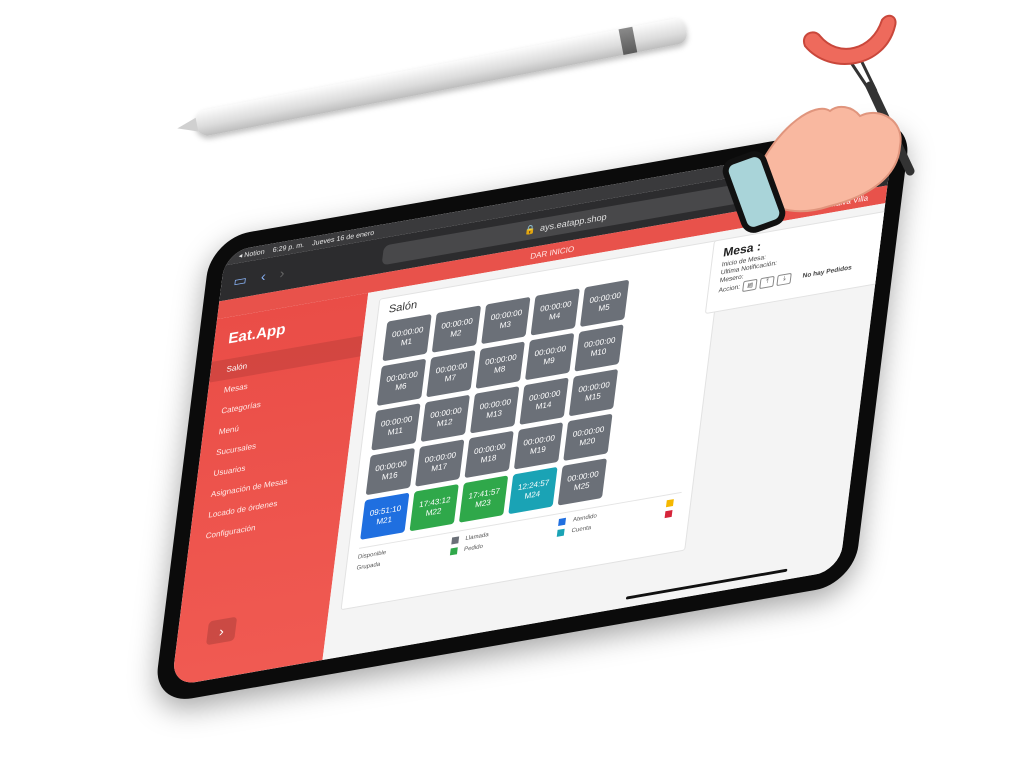  What do you see at coordinates (532, 495) in the screenshot?
I see `table-name: M24` at bounding box center [532, 495].